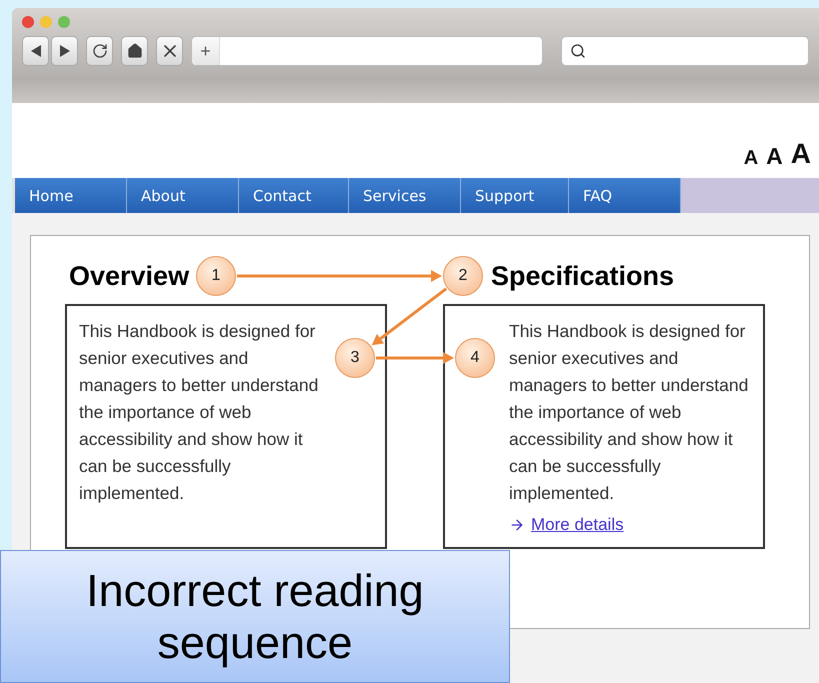 The width and height of the screenshot is (819, 683). I want to click on arrow-icon, so click(517, 525).